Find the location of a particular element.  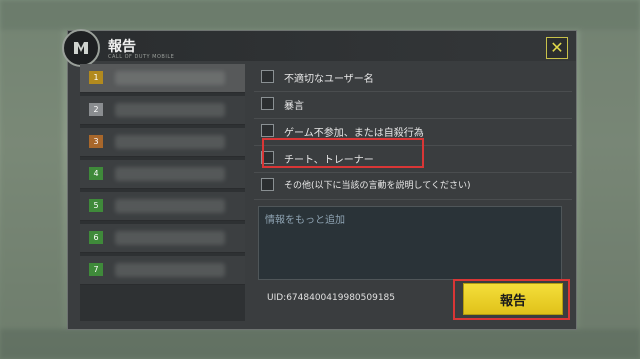

player-row: 2 is located at coordinates (162, 110).